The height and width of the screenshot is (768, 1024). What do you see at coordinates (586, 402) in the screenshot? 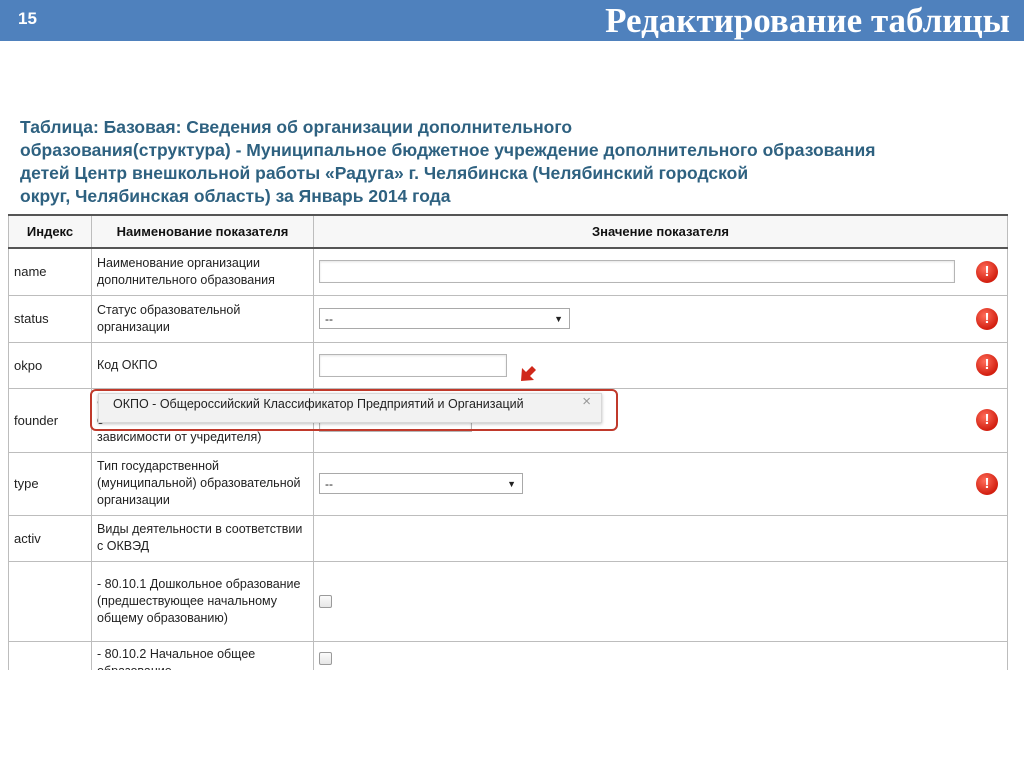
I see `close-icon: ×` at bounding box center [586, 402].